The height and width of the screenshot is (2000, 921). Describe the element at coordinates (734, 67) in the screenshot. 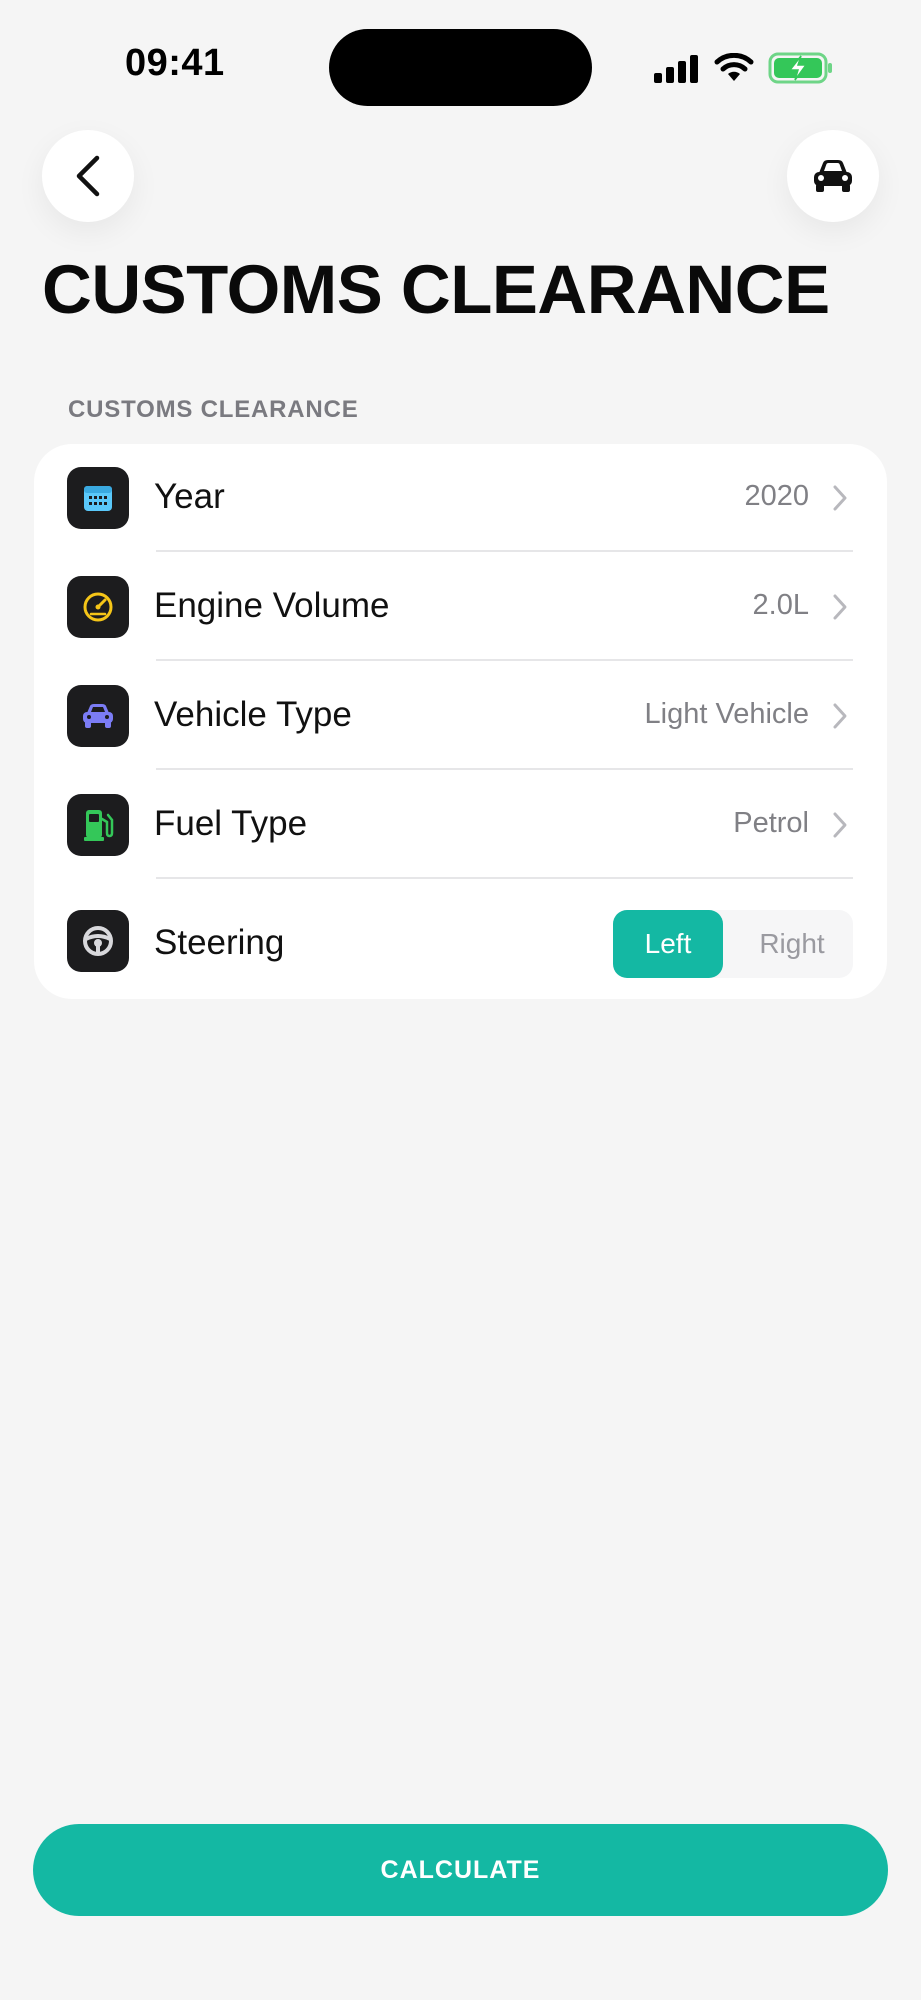

I see `wifi-icon` at that location.